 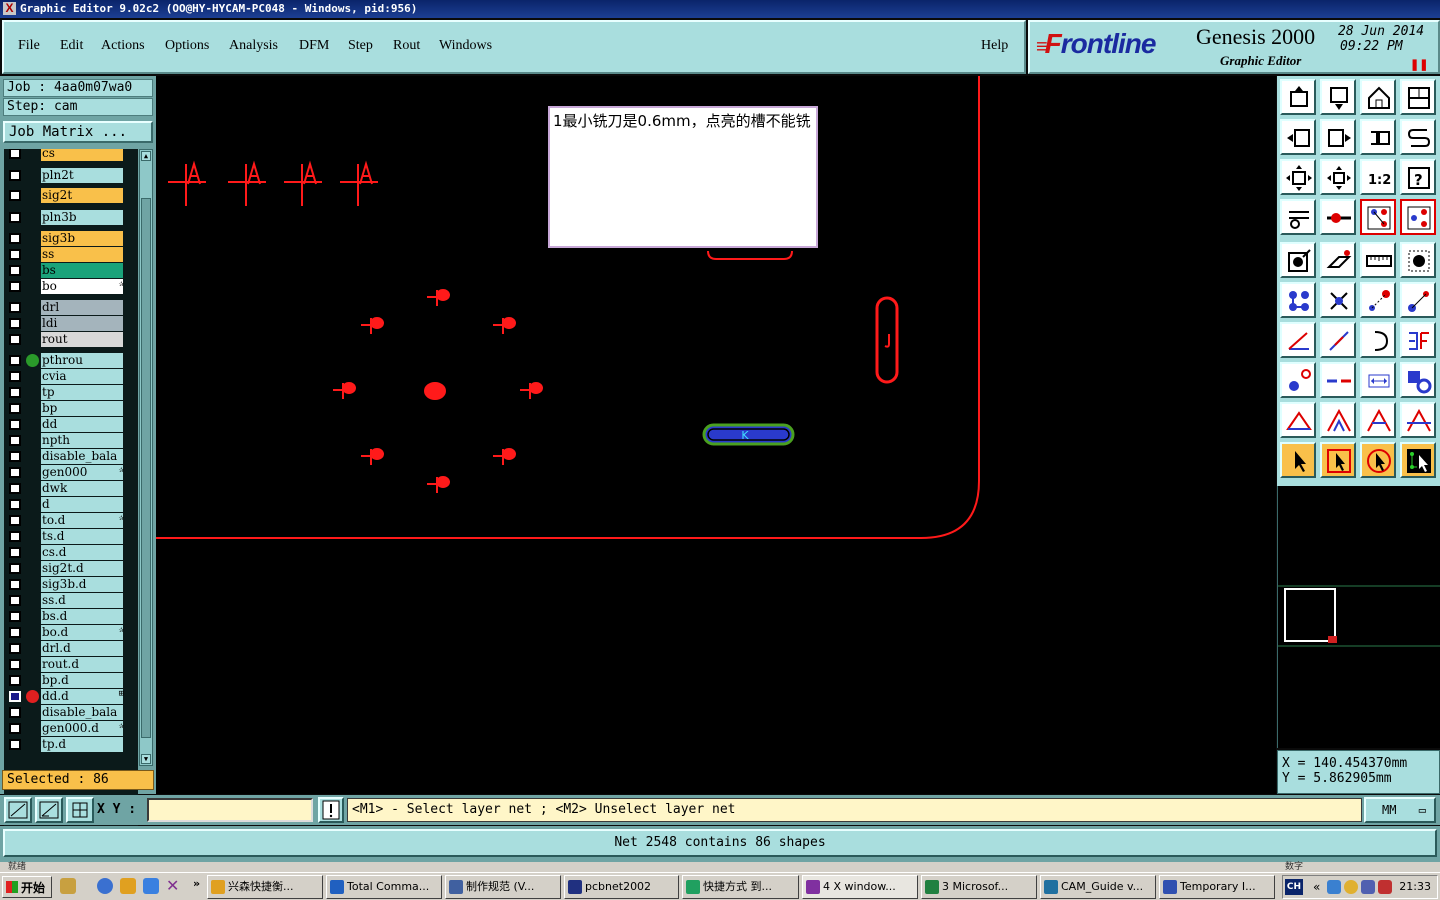 I want to click on menu-step: Step, so click(x=360, y=46).